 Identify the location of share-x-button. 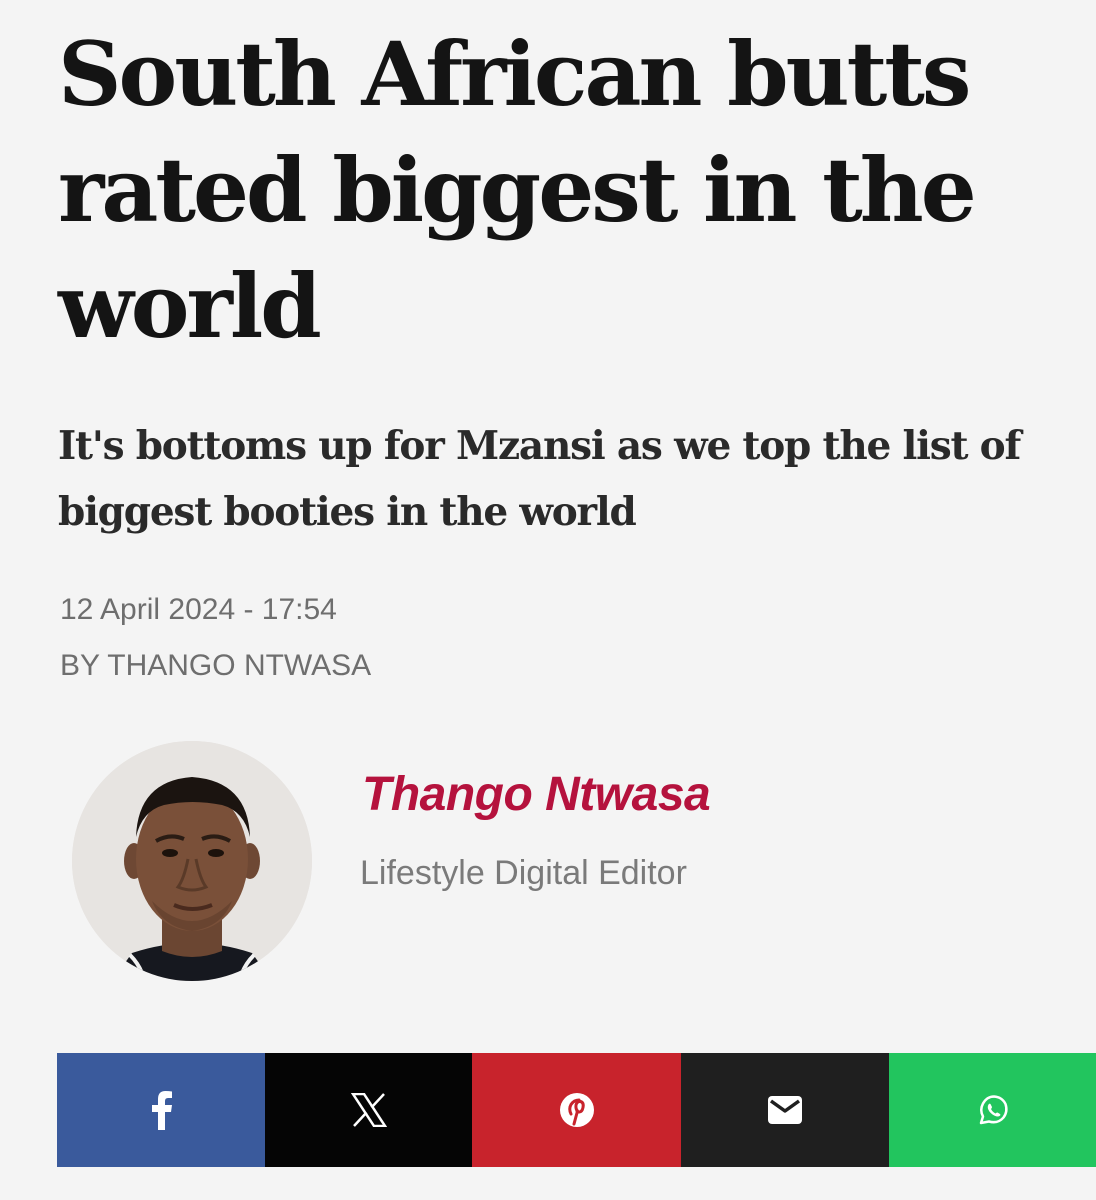
(368, 1110).